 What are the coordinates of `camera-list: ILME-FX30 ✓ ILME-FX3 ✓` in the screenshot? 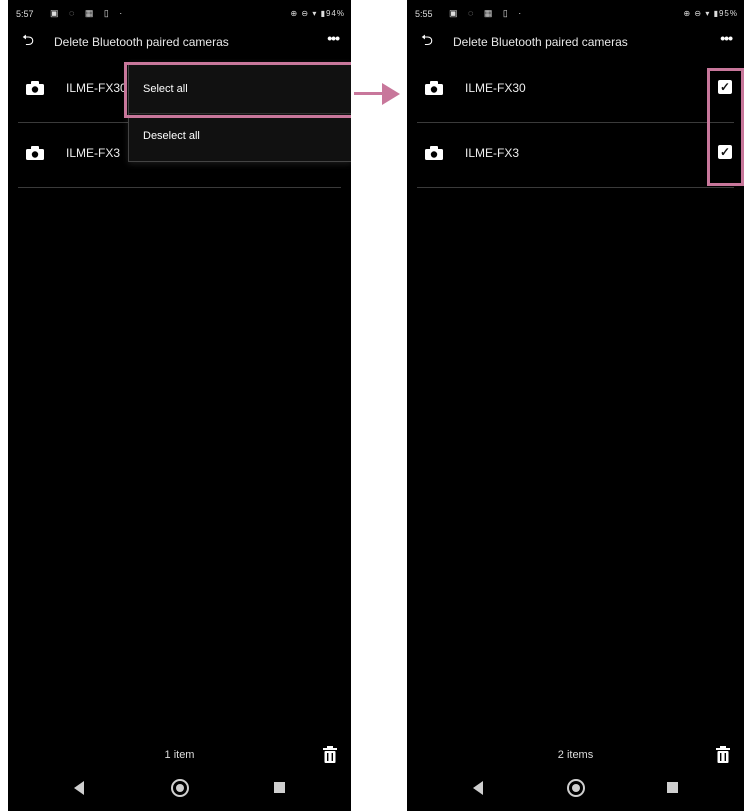 It's located at (575, 123).